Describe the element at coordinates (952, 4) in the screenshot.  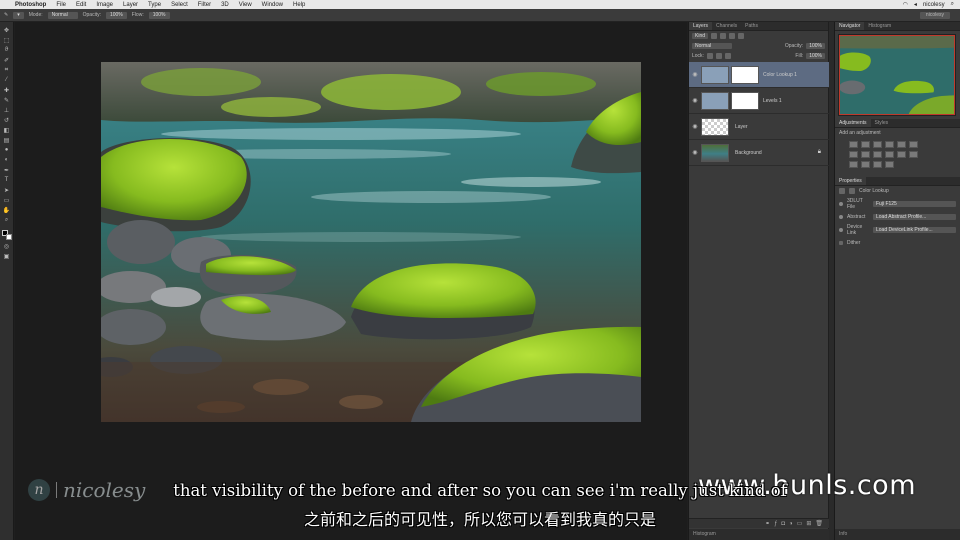
I see `search-icon: ⌕` at that location.